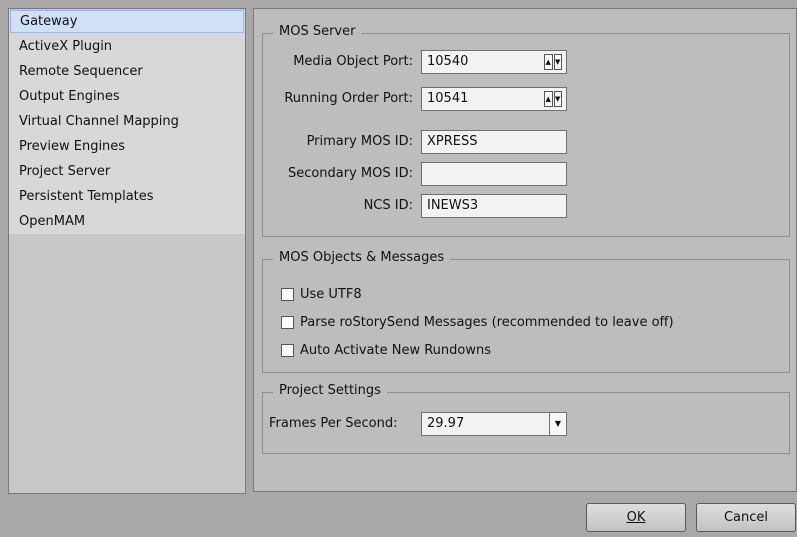 The image size is (797, 537). What do you see at coordinates (317, 31) in the screenshot?
I see `mos-server-title: MOS Server` at bounding box center [317, 31].